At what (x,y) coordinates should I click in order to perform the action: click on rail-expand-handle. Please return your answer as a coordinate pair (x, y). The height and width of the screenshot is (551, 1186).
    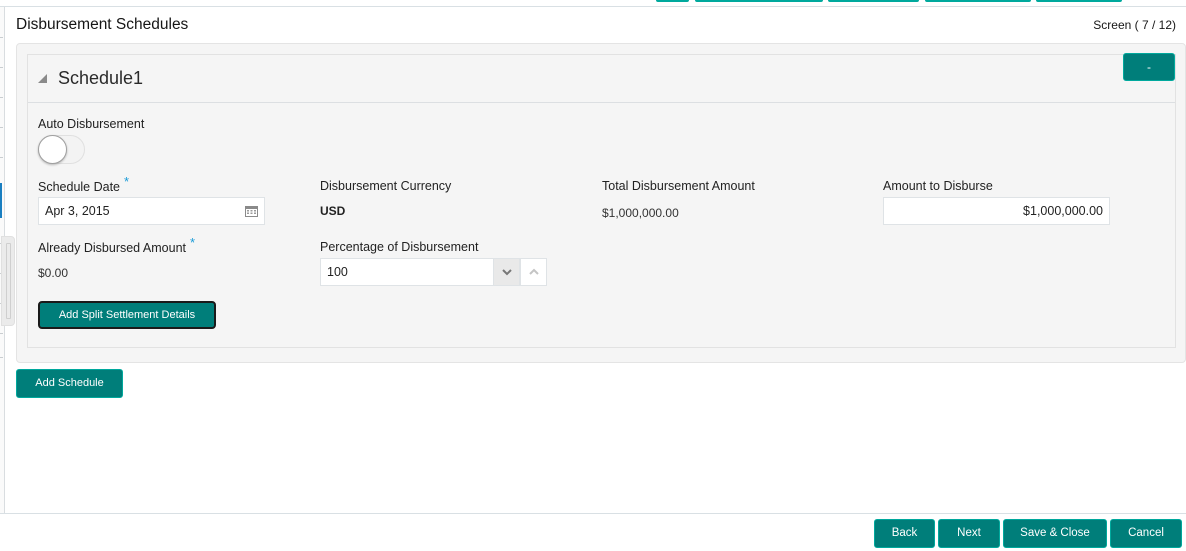
    Looking at the image, I should click on (8, 281).